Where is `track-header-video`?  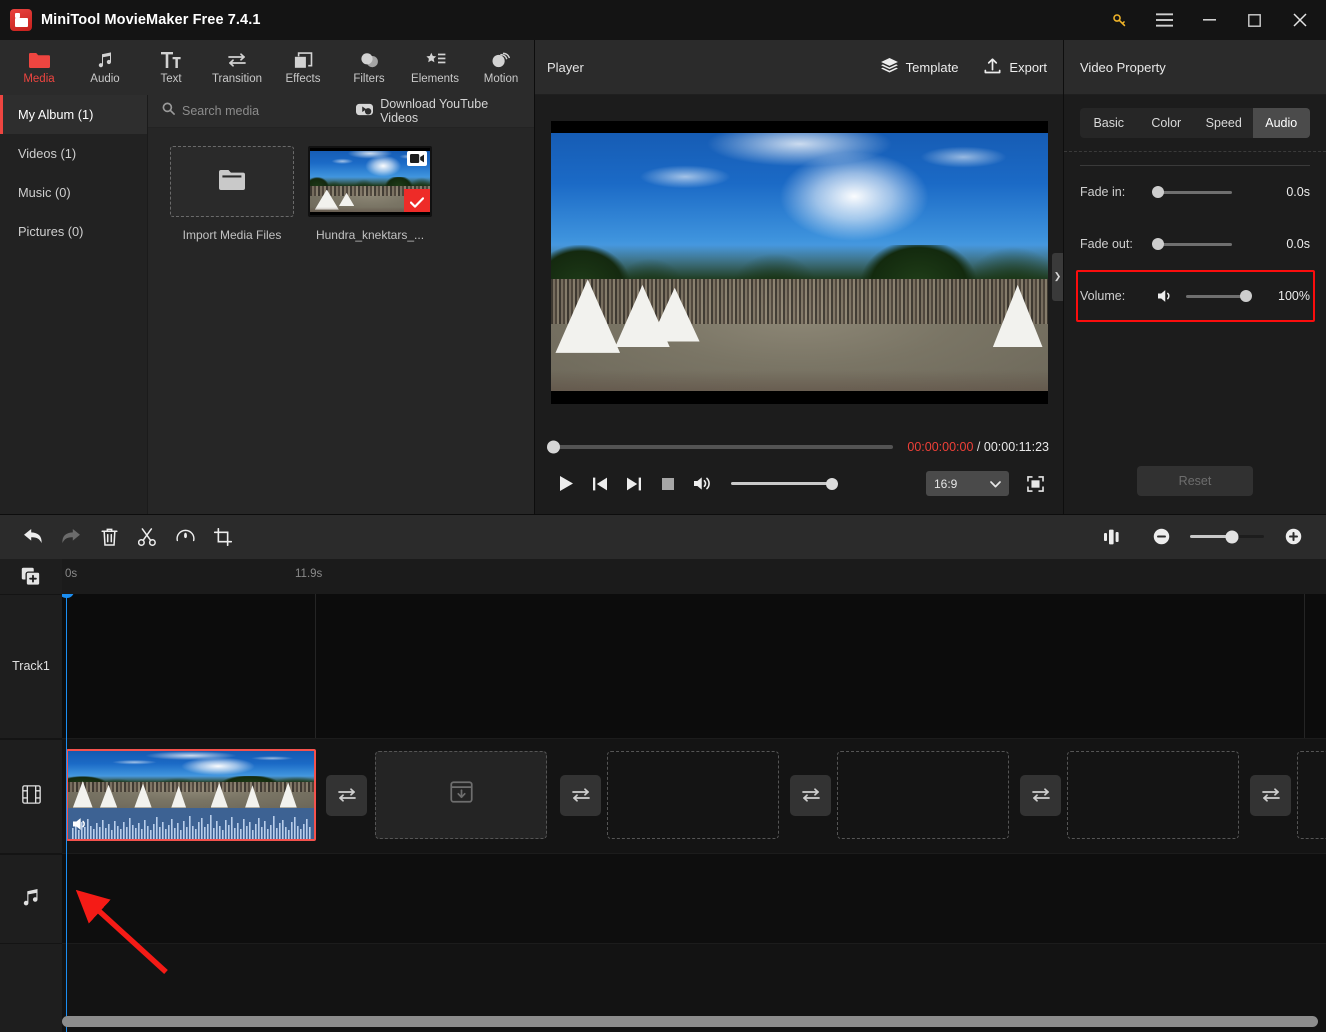
track-header-video is located at coordinates (31, 796).